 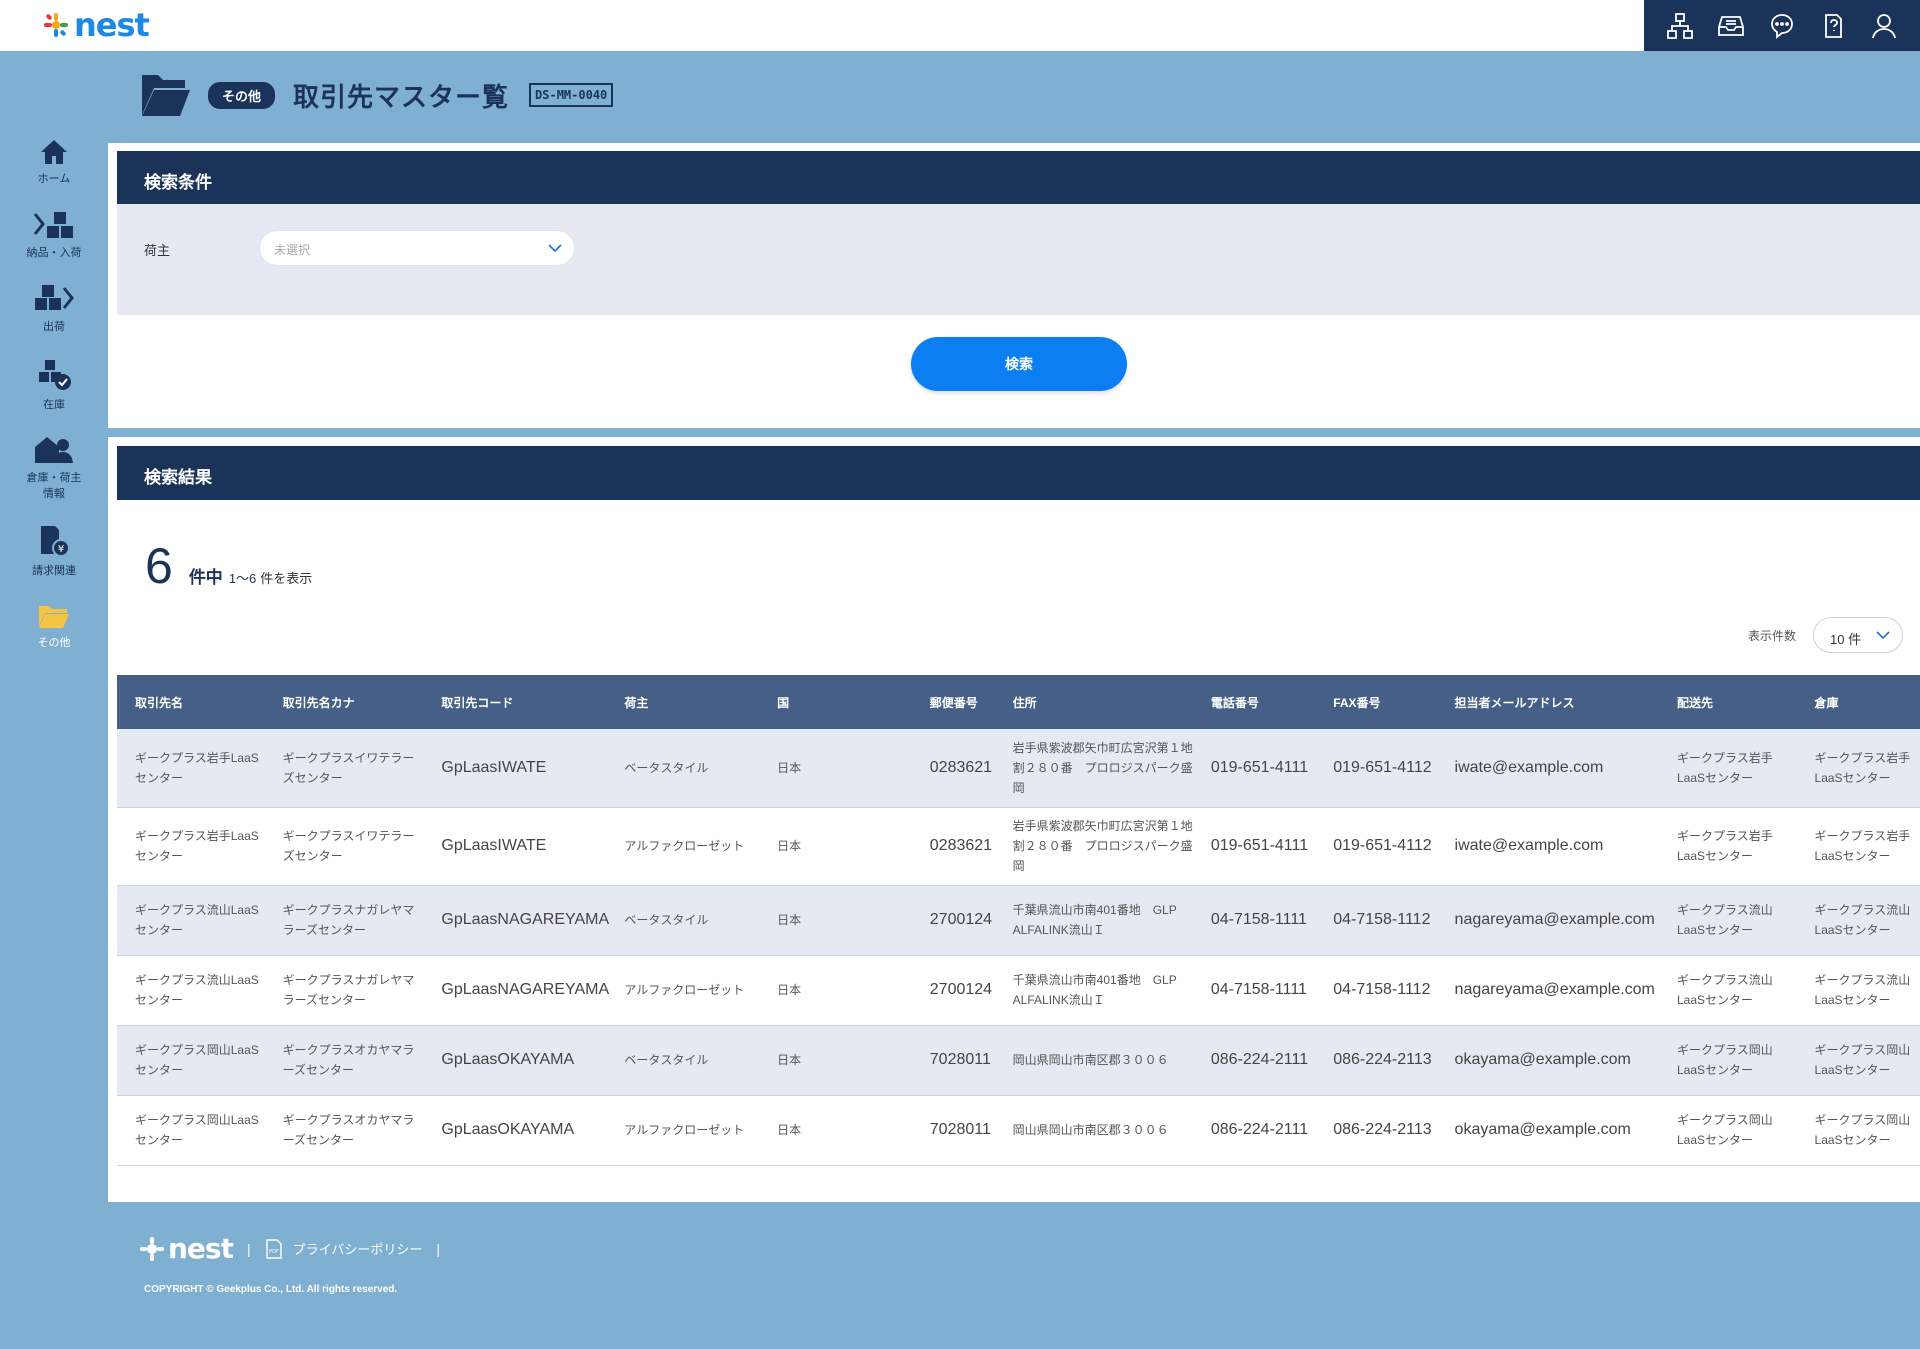 I want to click on home-icon, so click(x=54, y=152).